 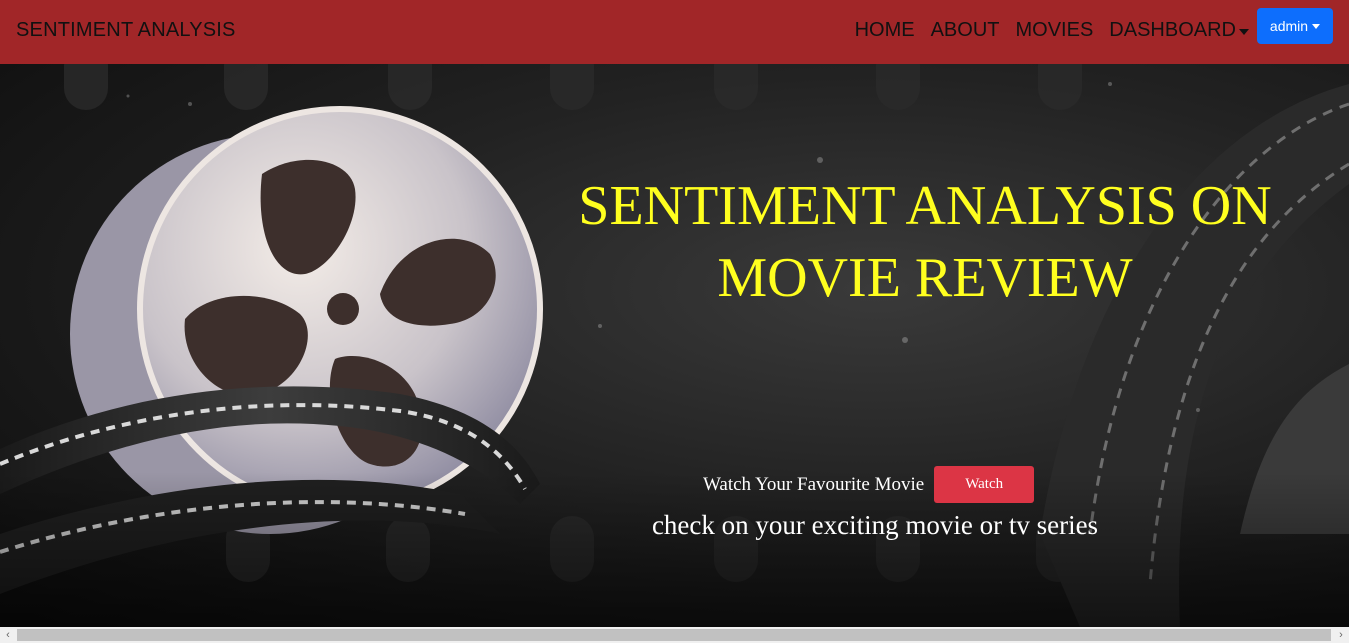 I want to click on nav-home-label: HOME, so click(x=884, y=30).